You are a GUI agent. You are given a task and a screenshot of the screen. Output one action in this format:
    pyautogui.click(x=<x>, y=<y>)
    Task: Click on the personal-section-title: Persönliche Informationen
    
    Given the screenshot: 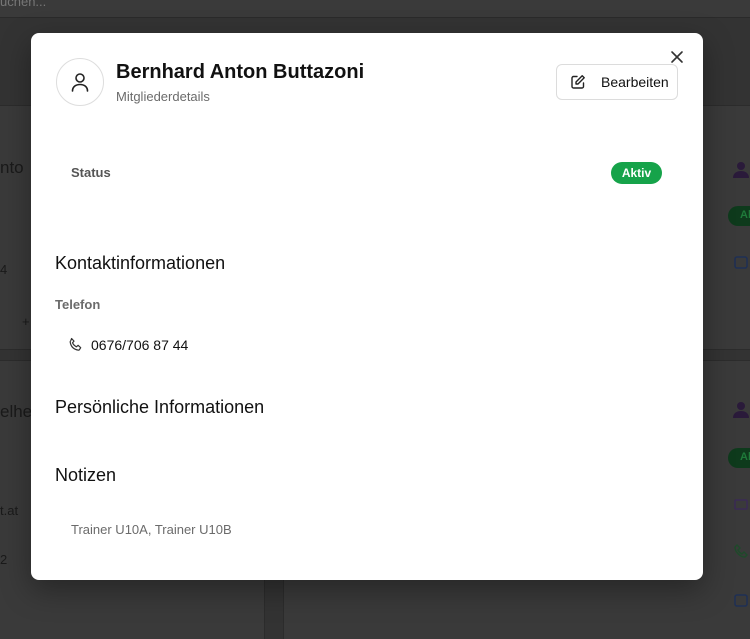 What is the action you would take?
    pyautogui.click(x=160, y=407)
    